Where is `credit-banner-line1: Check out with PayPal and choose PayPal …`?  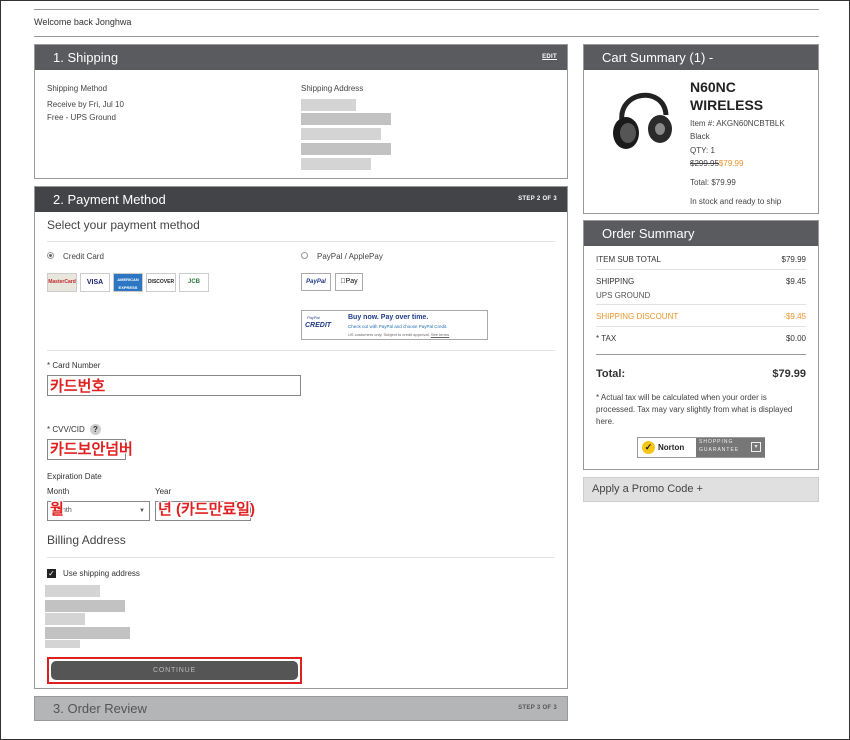
credit-banner-line1: Check out with PayPal and choose PayPal … is located at coordinates (398, 326).